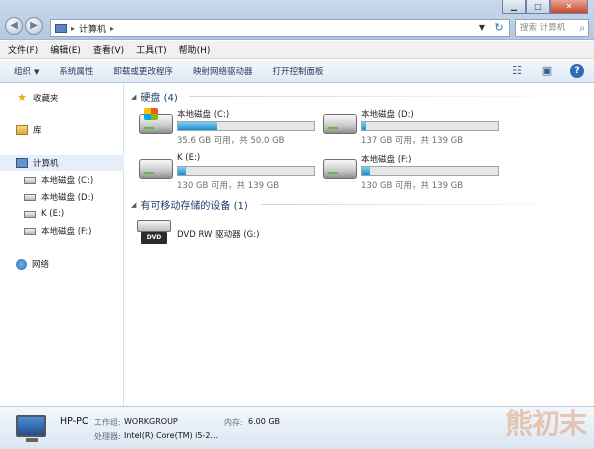 This screenshot has height=449, width=594. I want to click on drive-name: 本地磁盘 (F:), so click(386, 160).